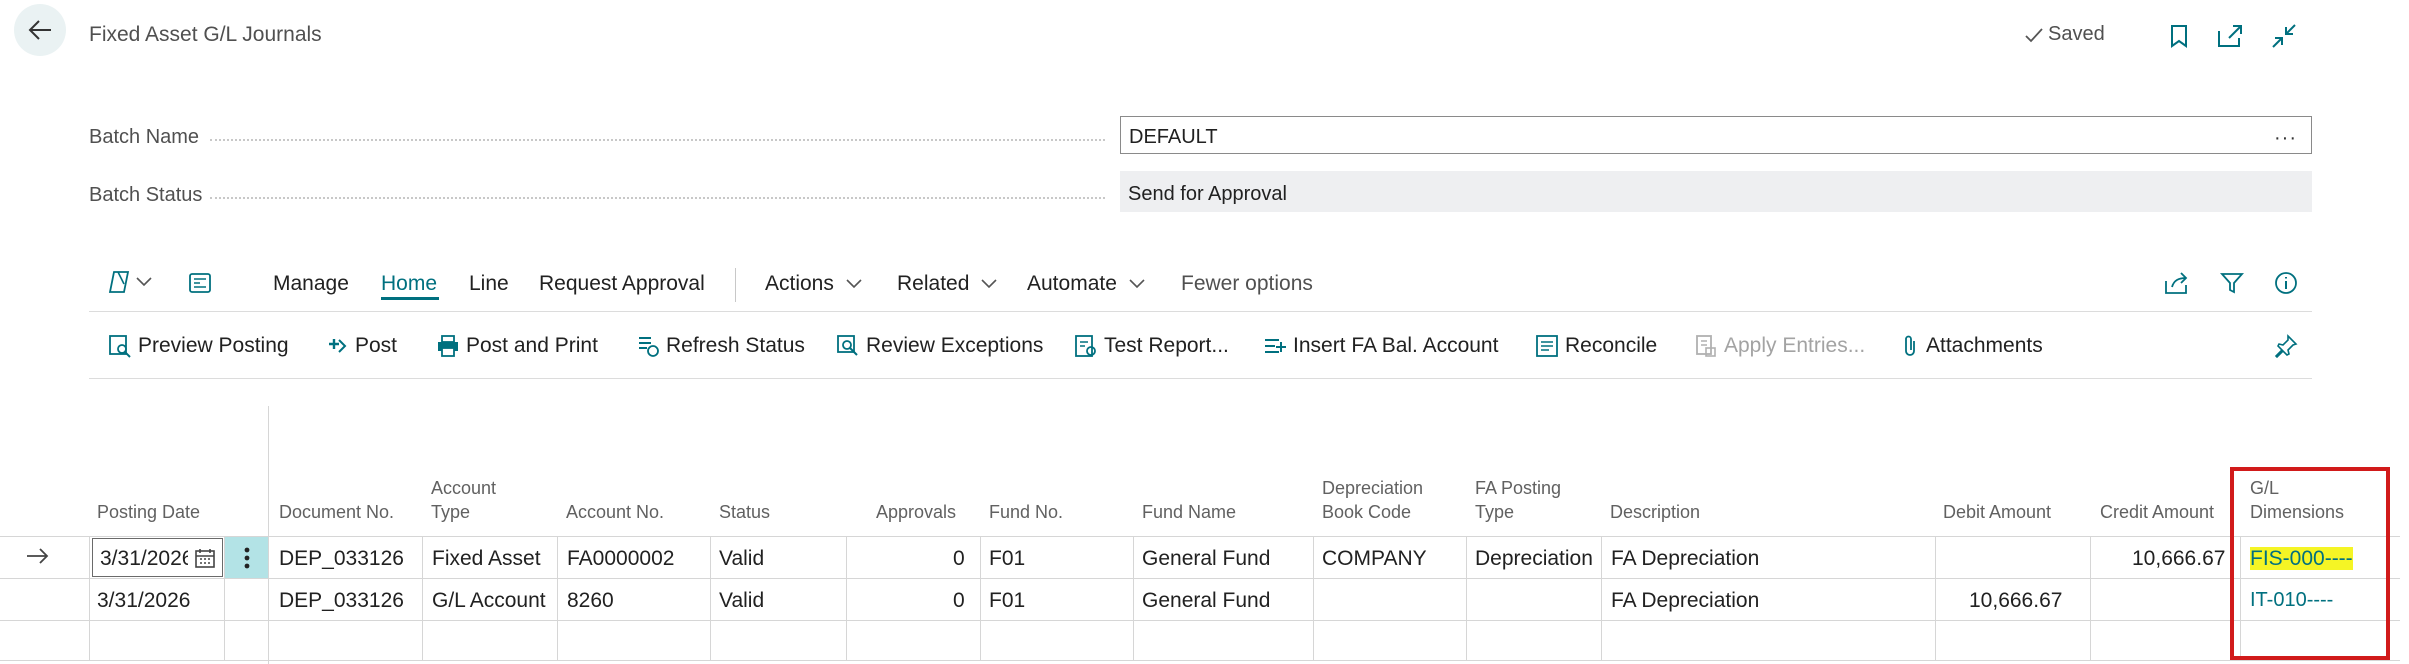 Image resolution: width=2409 pixels, height=664 pixels. What do you see at coordinates (2286, 283) in the screenshot?
I see `info-icon` at bounding box center [2286, 283].